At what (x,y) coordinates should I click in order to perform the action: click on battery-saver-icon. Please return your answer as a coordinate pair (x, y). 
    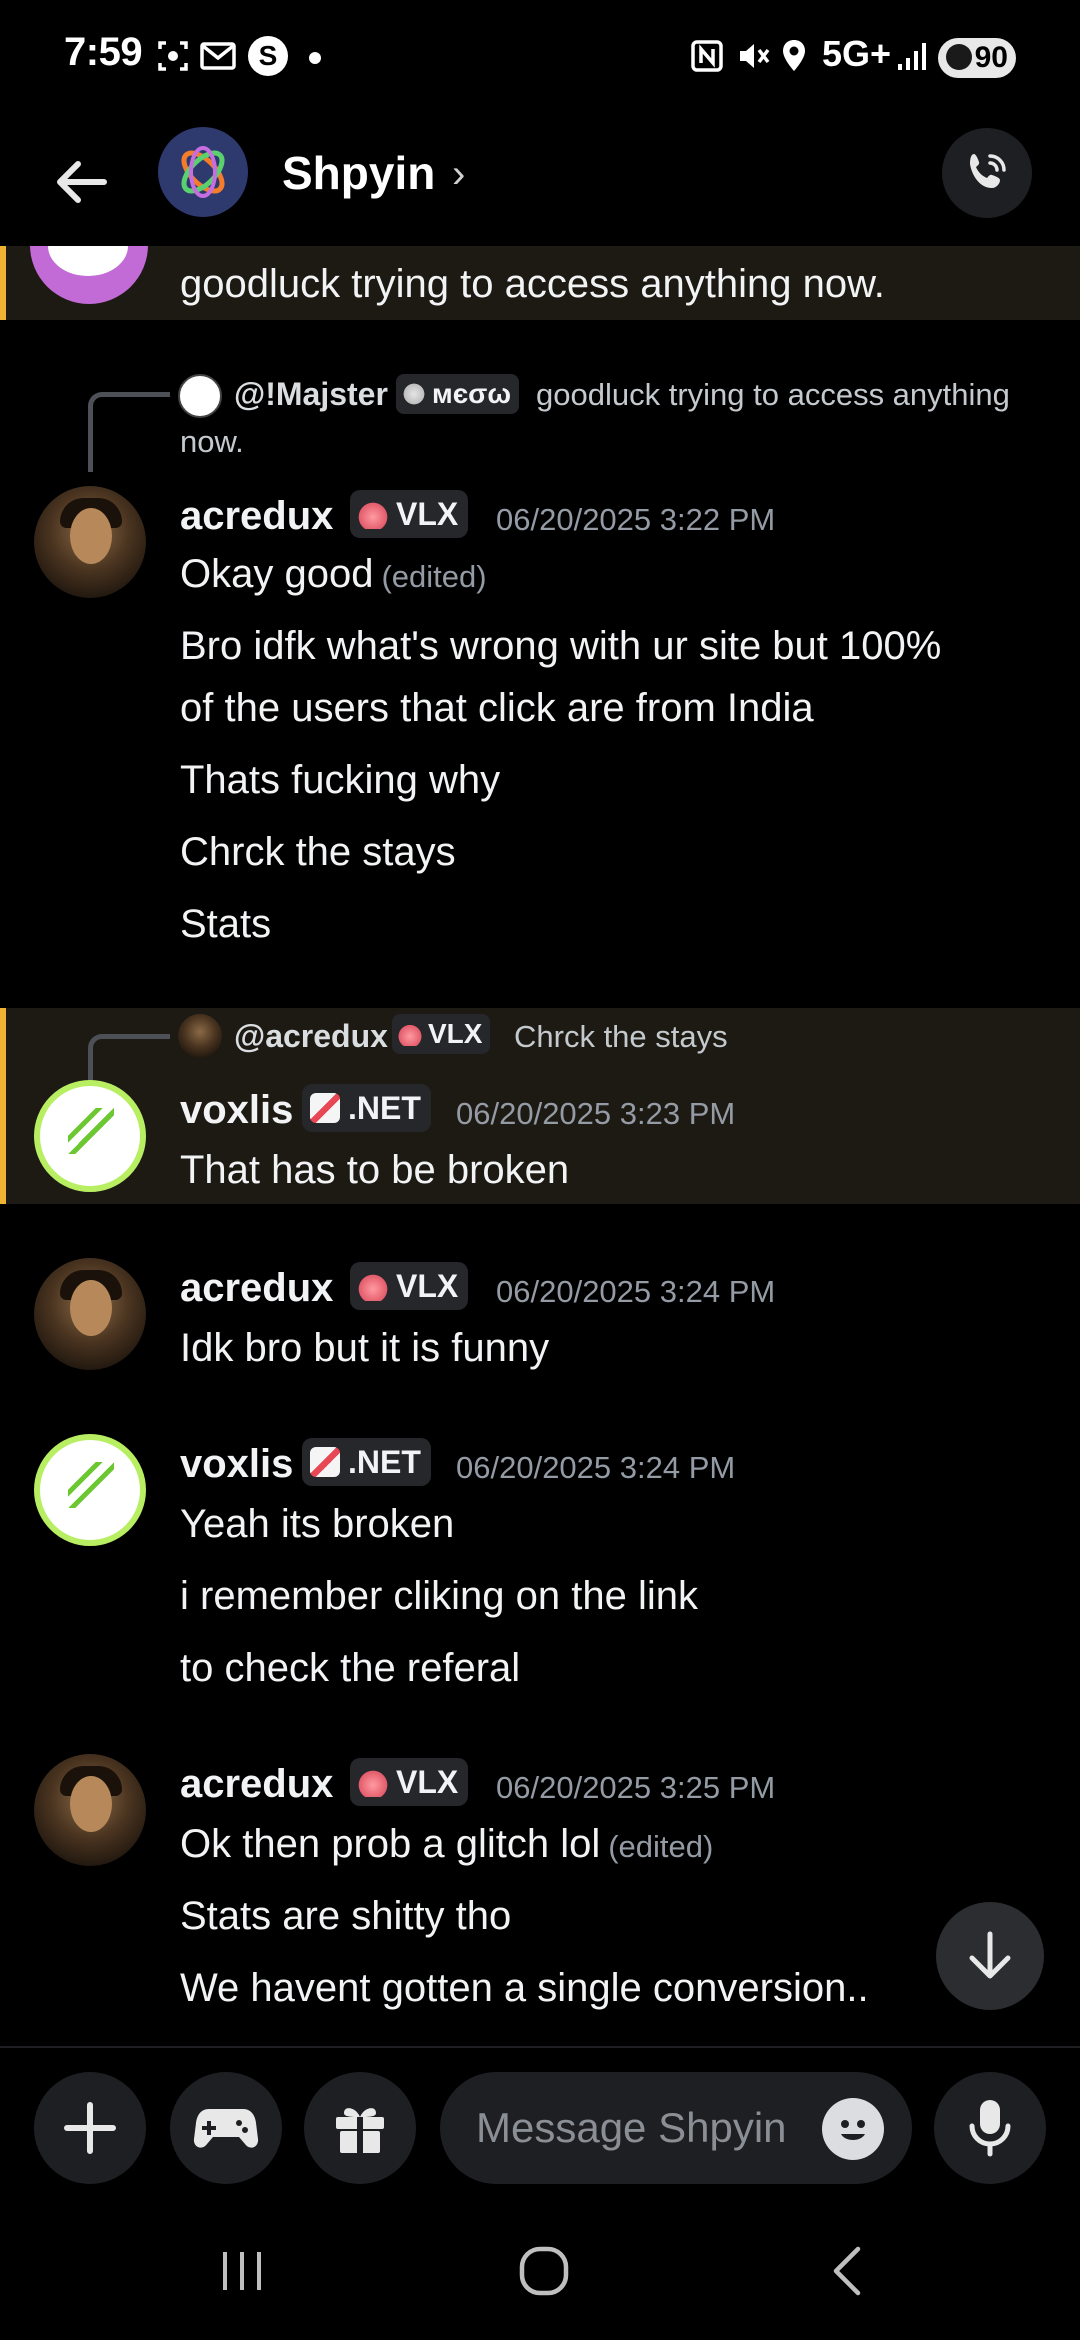
    Looking at the image, I should click on (959, 57).